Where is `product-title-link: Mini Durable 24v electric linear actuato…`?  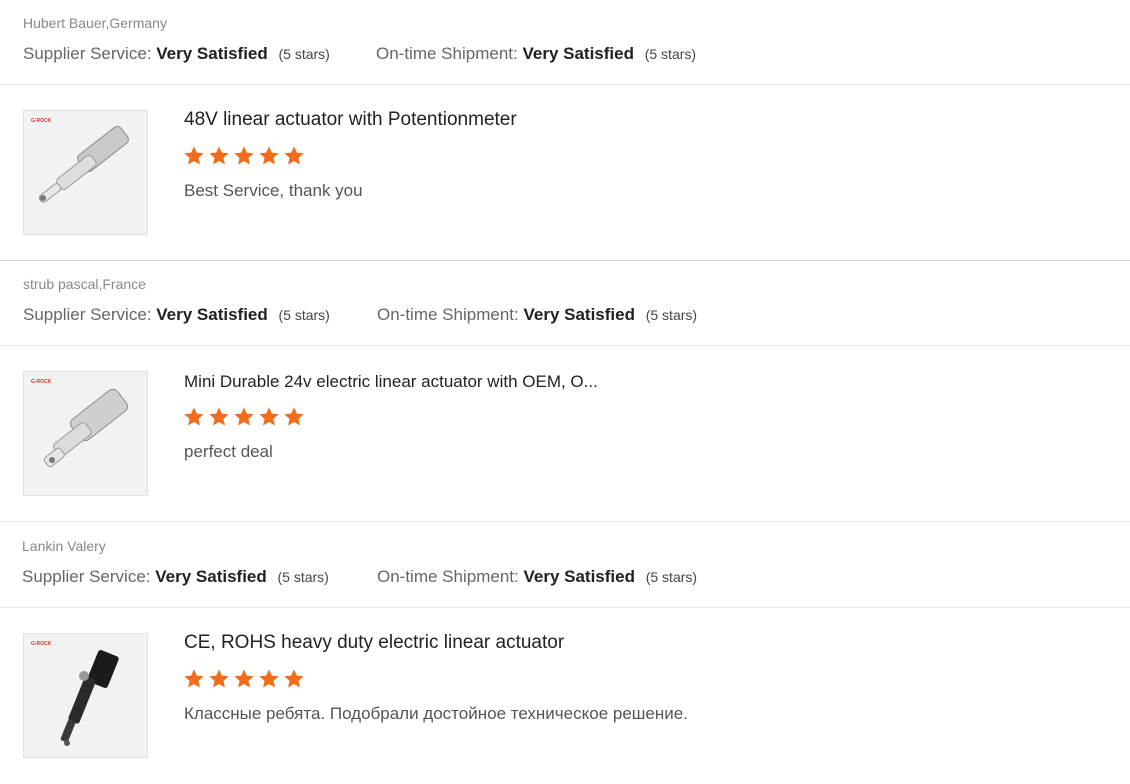
product-title-link: Mini Durable 24v electric linear actuato… is located at coordinates (391, 382).